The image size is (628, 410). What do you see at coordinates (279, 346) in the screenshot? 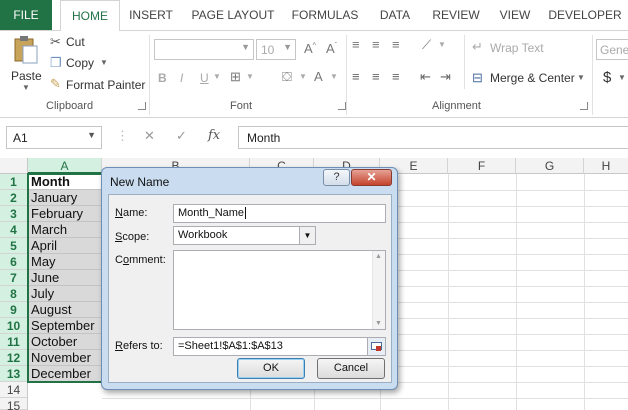
I see `refers-to-input: =Sheet1!$A$1:$A$13` at bounding box center [279, 346].